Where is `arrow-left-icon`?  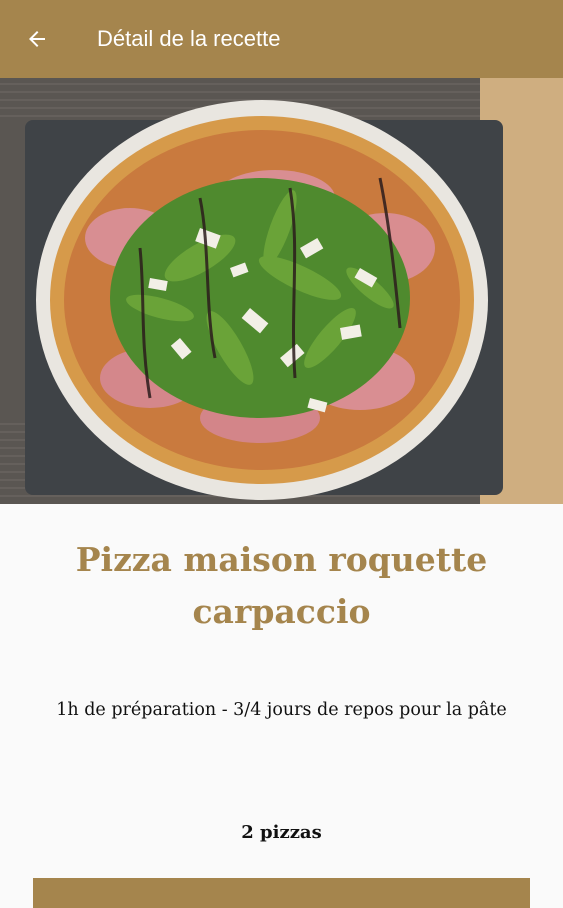
arrow-left-icon is located at coordinates (37, 39).